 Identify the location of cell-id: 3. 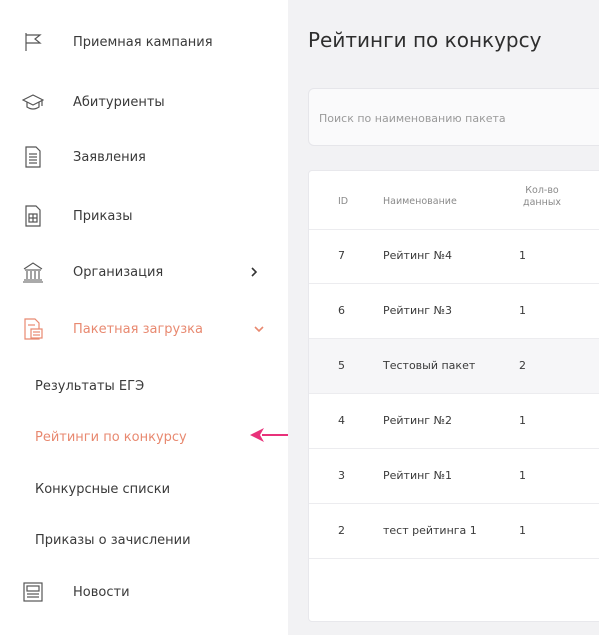
(341, 475).